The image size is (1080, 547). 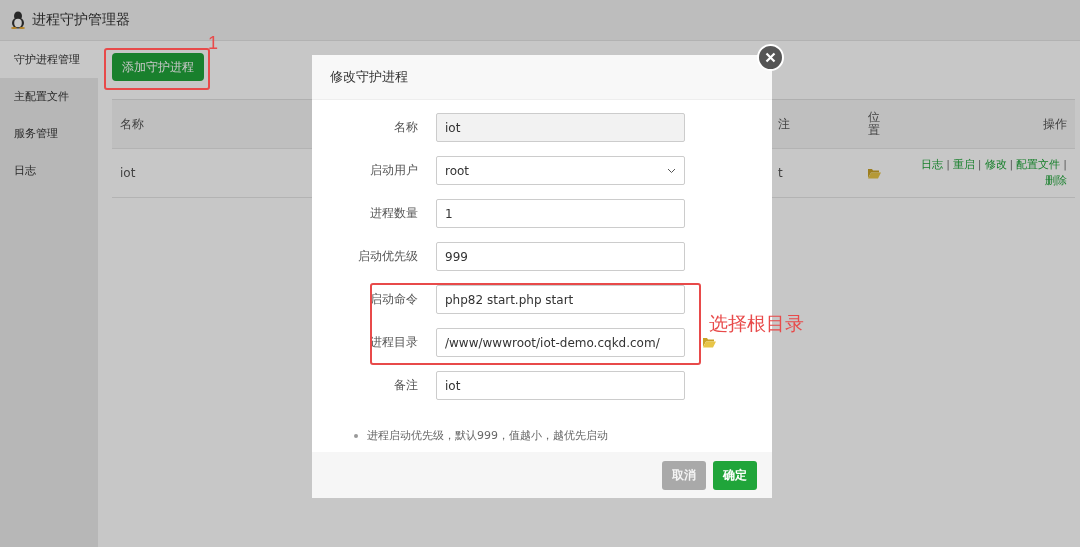 What do you see at coordinates (128, 173) in the screenshot?
I see `table-cell: iot` at bounding box center [128, 173].